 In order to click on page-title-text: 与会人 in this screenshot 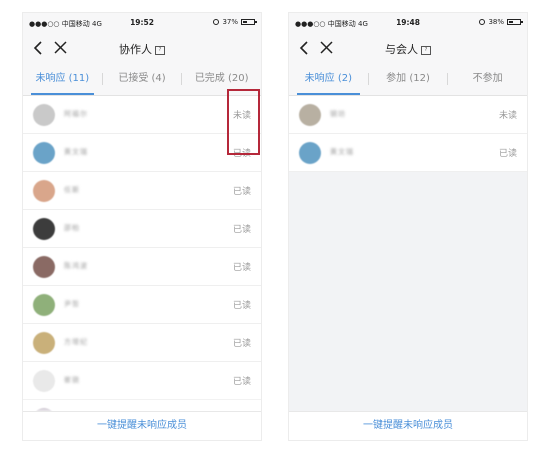, I will do `click(401, 49)`.